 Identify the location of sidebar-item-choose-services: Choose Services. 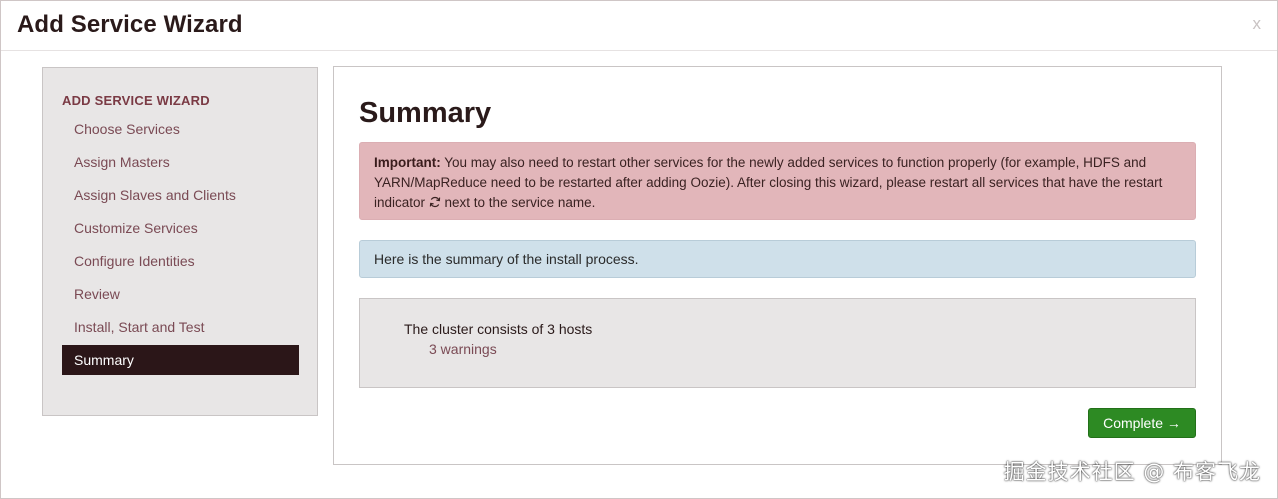
(180, 129).